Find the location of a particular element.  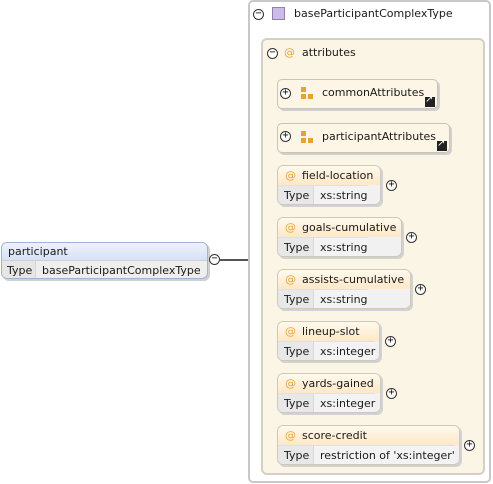

goals-cumulative-expand-toggle: + is located at coordinates (411, 237).